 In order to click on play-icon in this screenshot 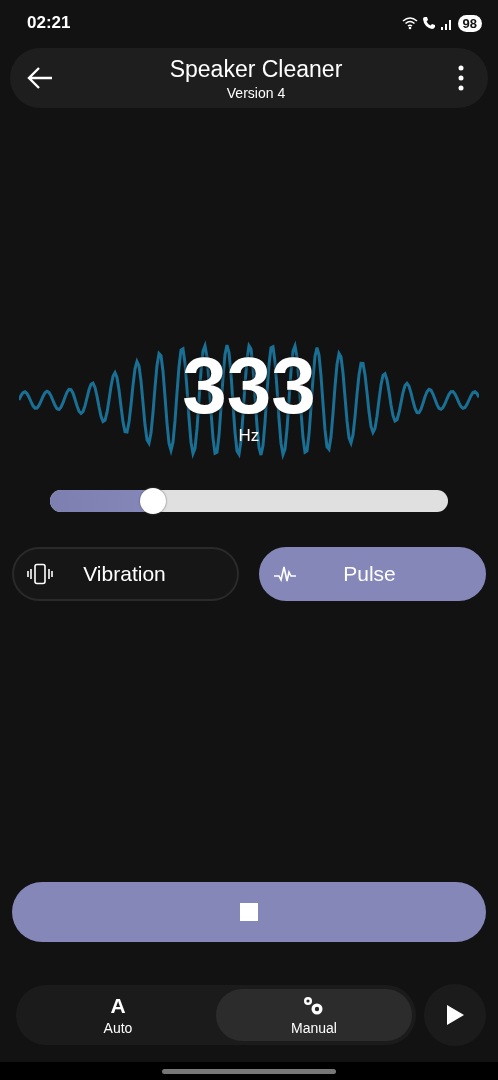, I will do `click(455, 1015)`.